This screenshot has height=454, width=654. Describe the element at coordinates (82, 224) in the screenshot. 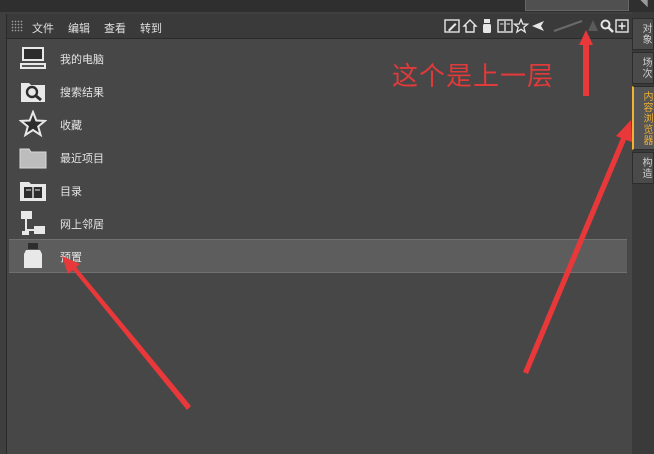

I see `list-item-label: 网上邻居` at that location.